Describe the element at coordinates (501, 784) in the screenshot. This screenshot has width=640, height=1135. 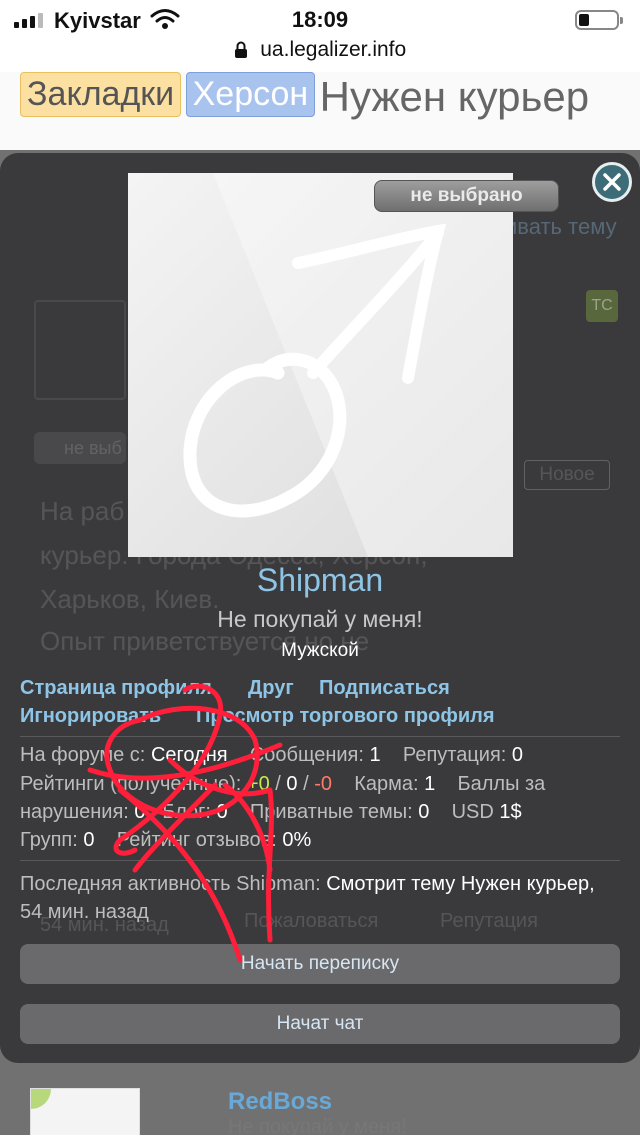
I see `violation-label-1: Баллы за` at that location.